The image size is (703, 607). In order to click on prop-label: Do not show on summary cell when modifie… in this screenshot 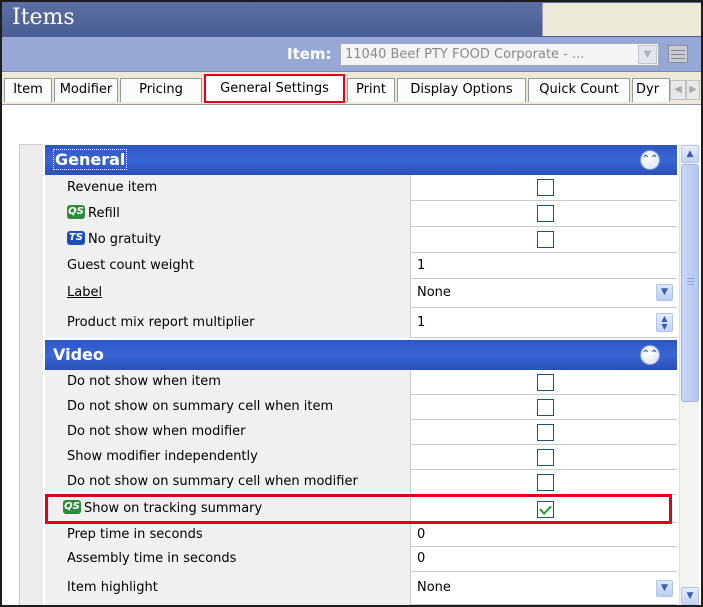, I will do `click(228, 482)`.